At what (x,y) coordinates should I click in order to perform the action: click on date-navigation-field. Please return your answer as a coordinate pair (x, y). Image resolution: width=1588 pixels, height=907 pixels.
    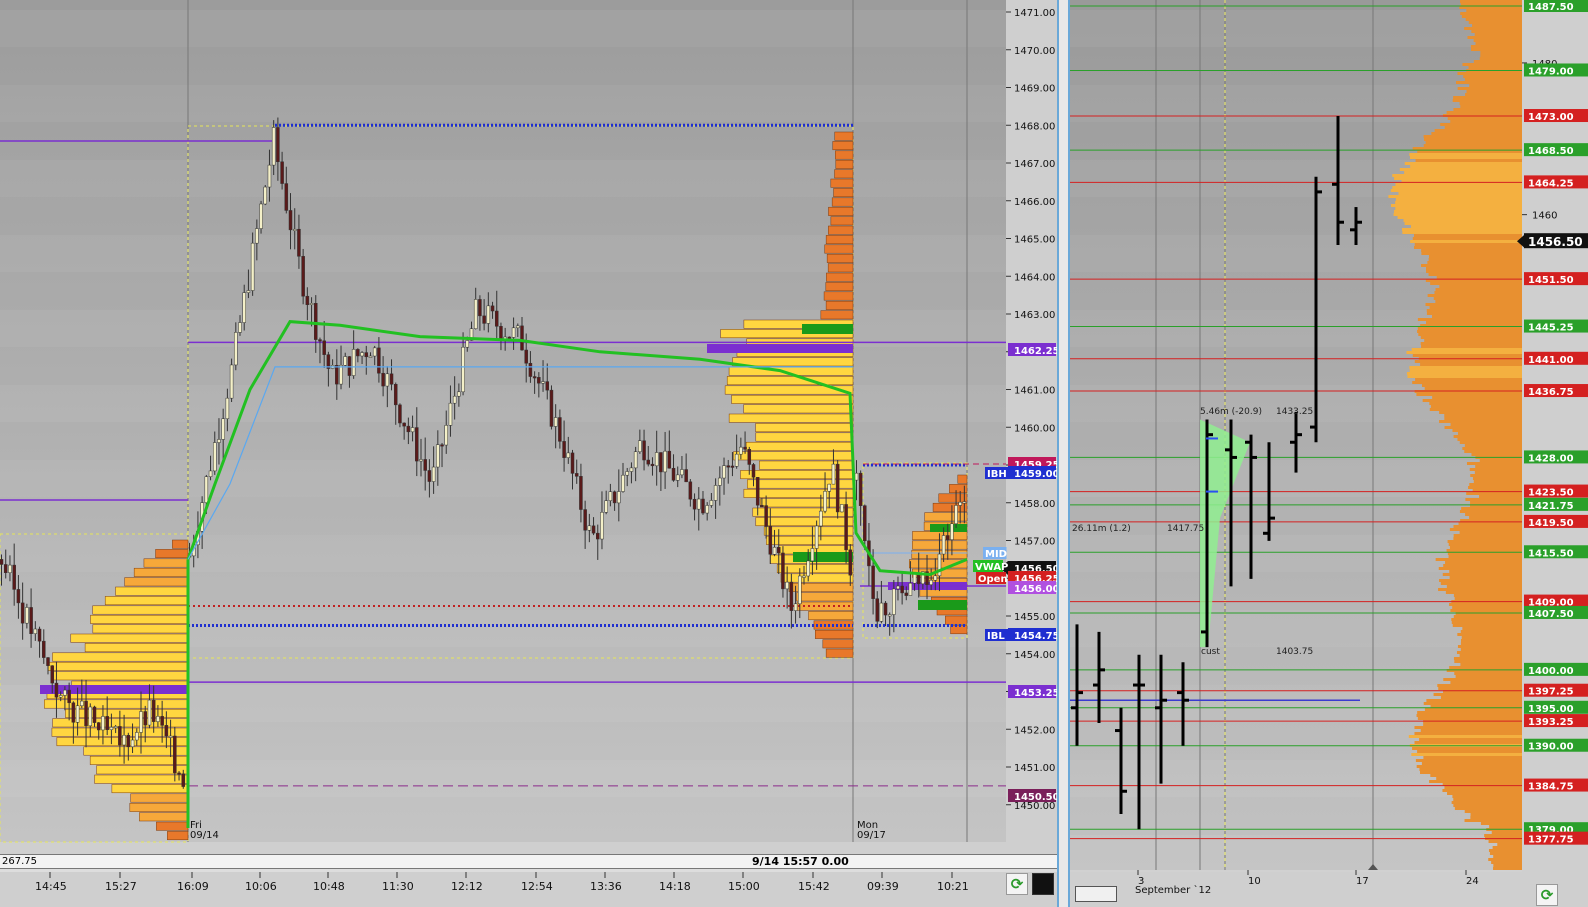
    Looking at the image, I should click on (1096, 894).